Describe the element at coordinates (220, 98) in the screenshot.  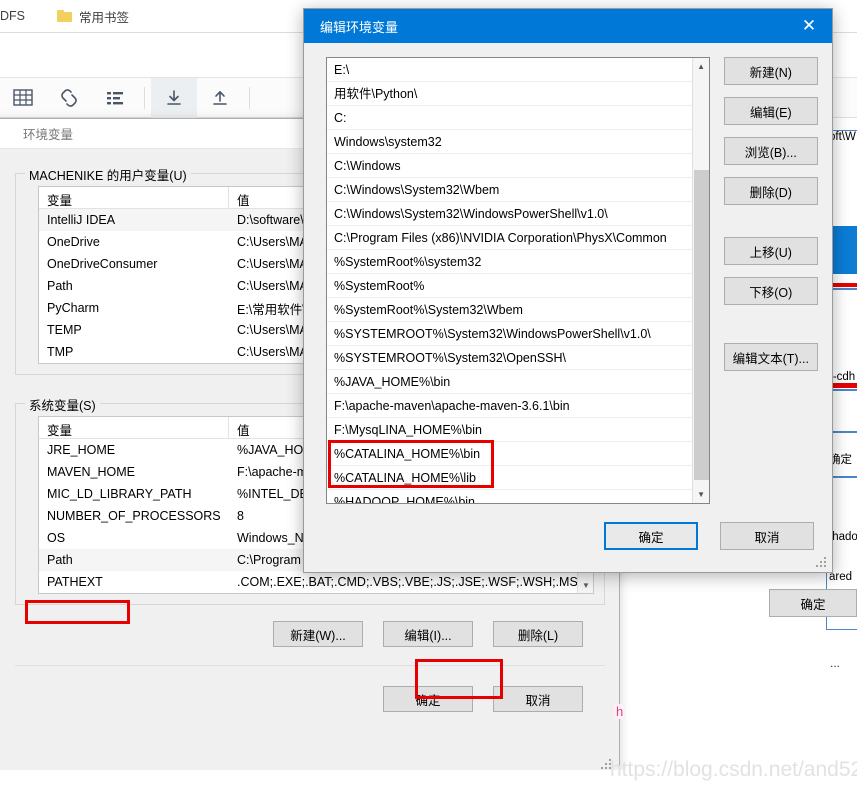
I see `export-icon` at that location.